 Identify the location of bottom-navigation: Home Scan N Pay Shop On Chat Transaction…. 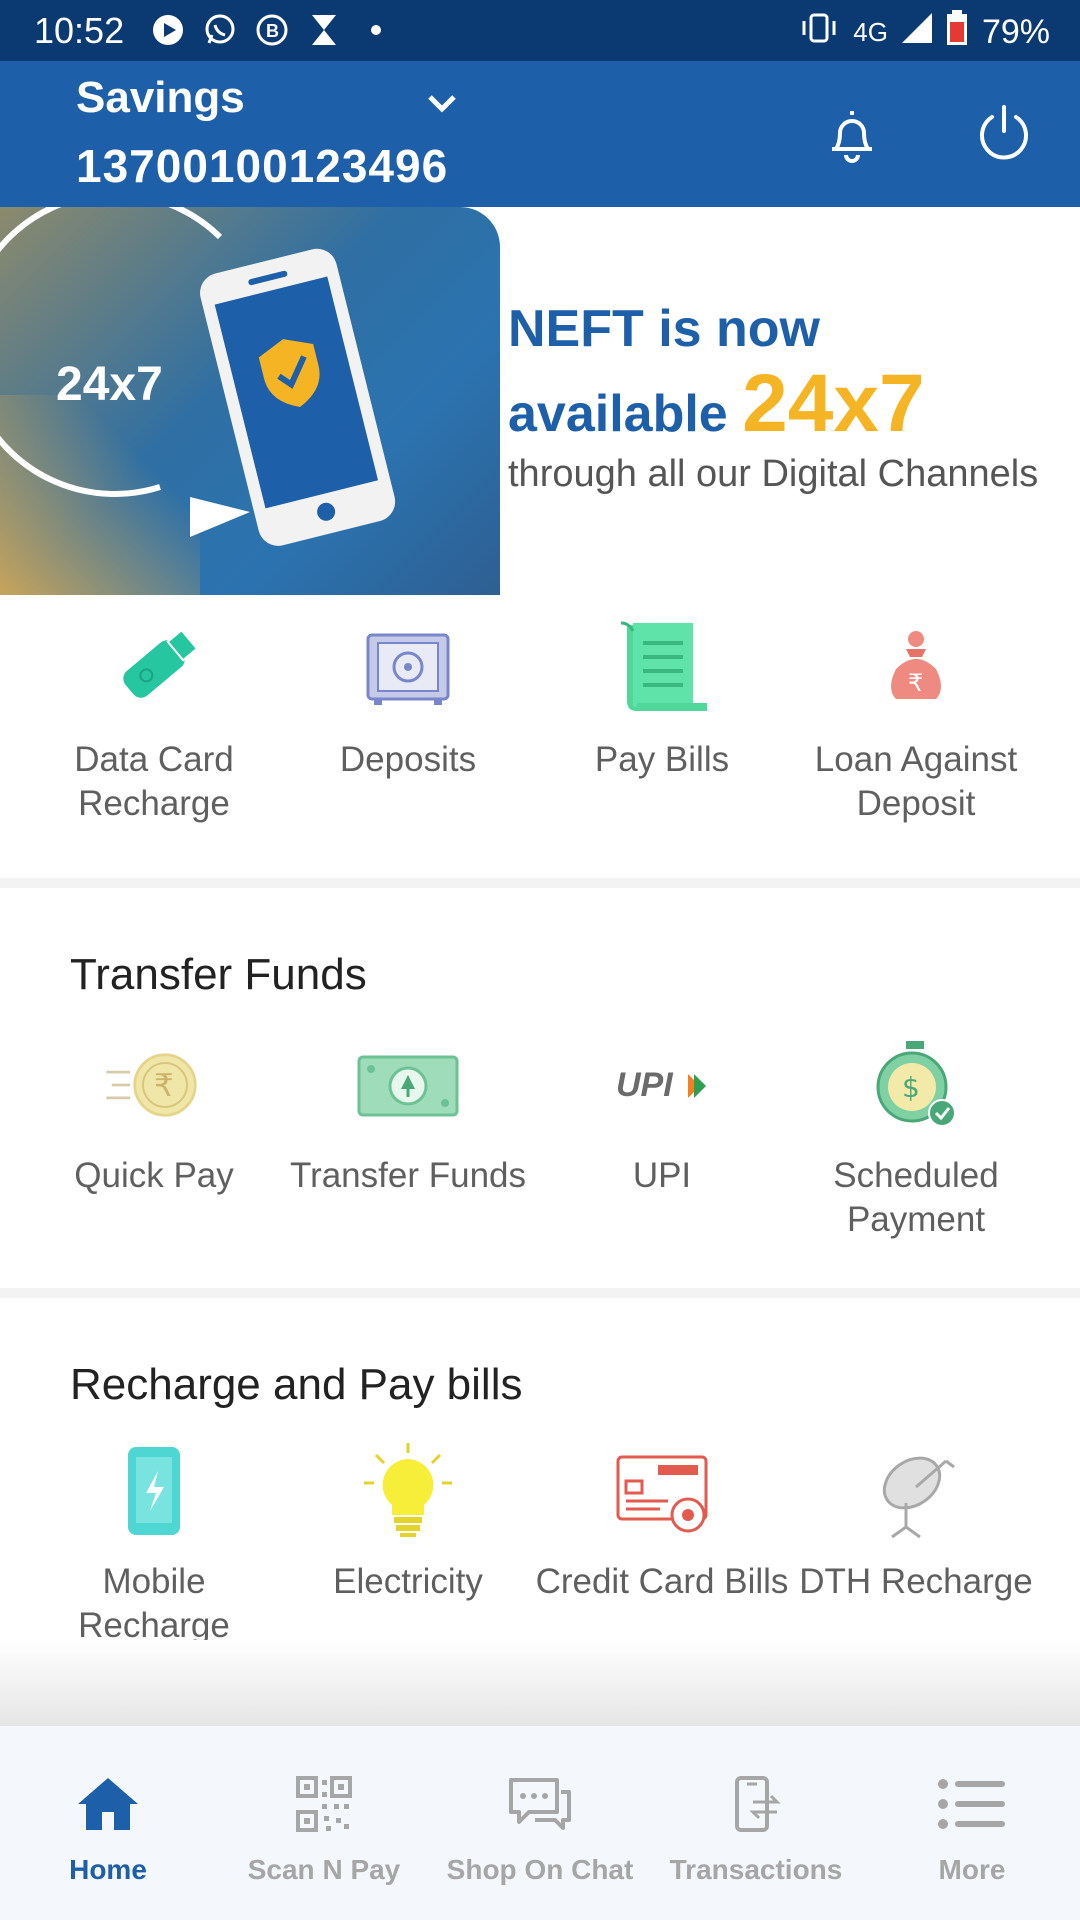
(540, 1823).